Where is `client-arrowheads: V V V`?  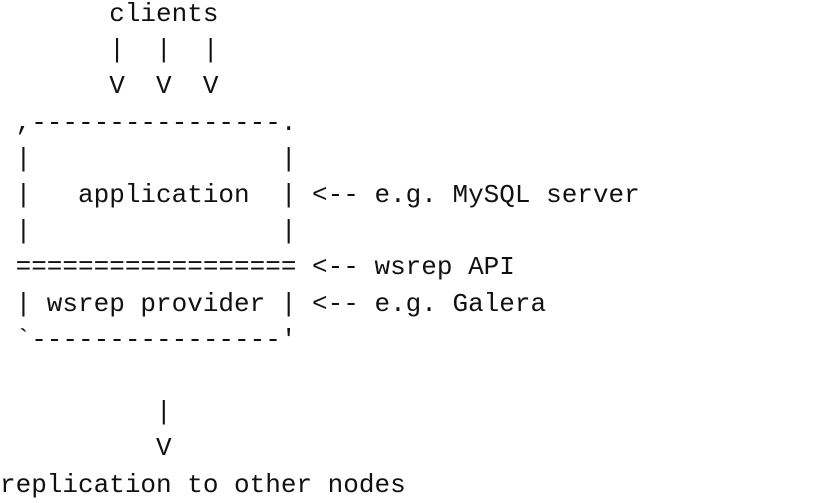 client-arrowheads: V V V is located at coordinates (109, 86).